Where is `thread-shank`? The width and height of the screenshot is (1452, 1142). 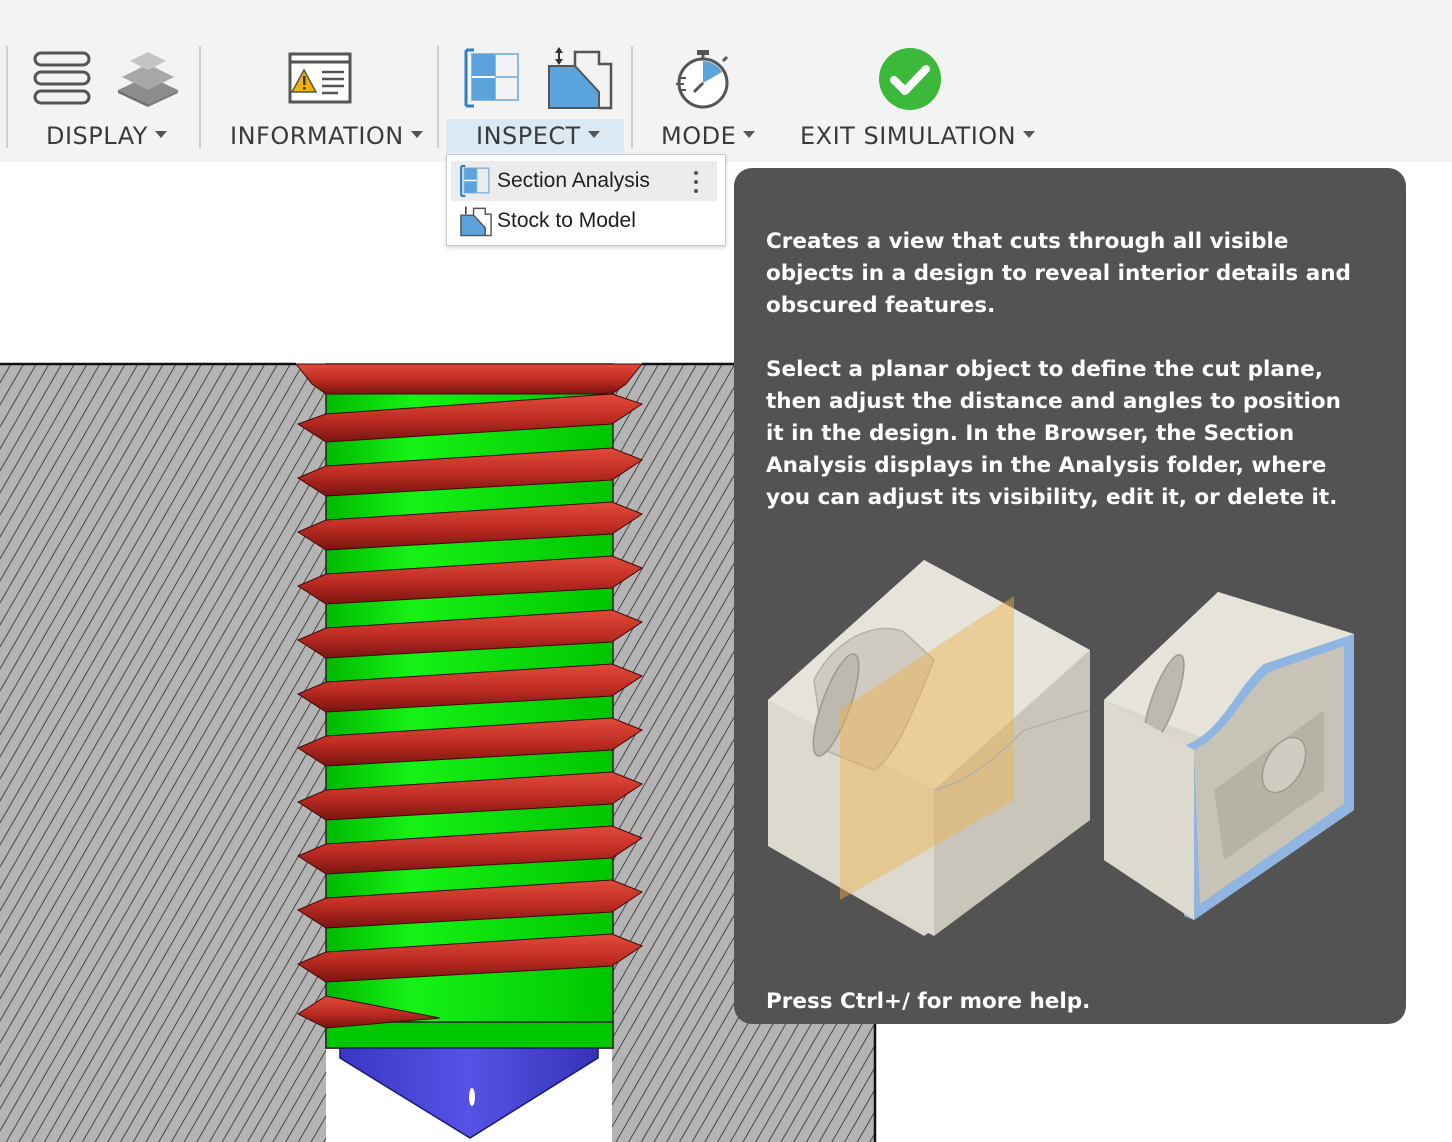 thread-shank is located at coordinates (469, 1035).